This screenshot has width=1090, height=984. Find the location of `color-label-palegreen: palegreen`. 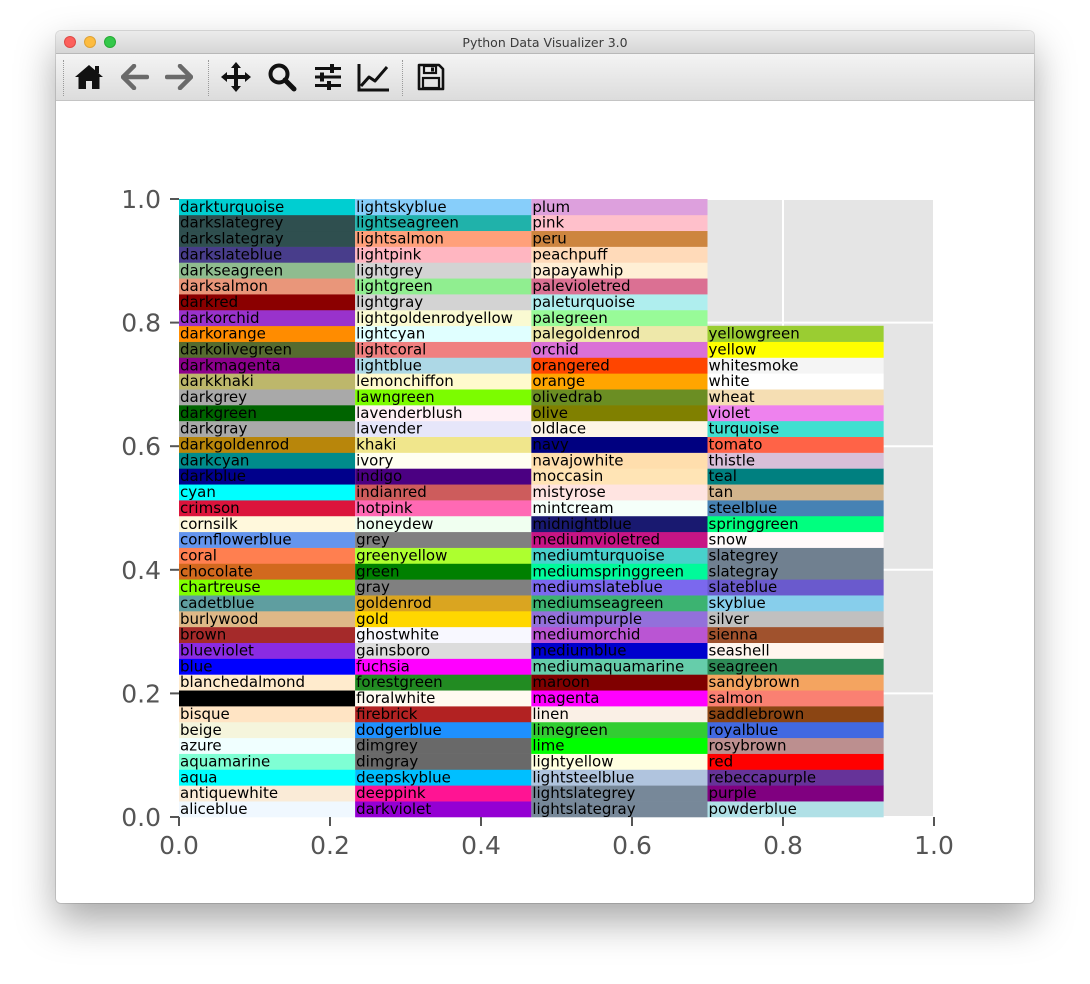

color-label-palegreen: palegreen is located at coordinates (569, 318).